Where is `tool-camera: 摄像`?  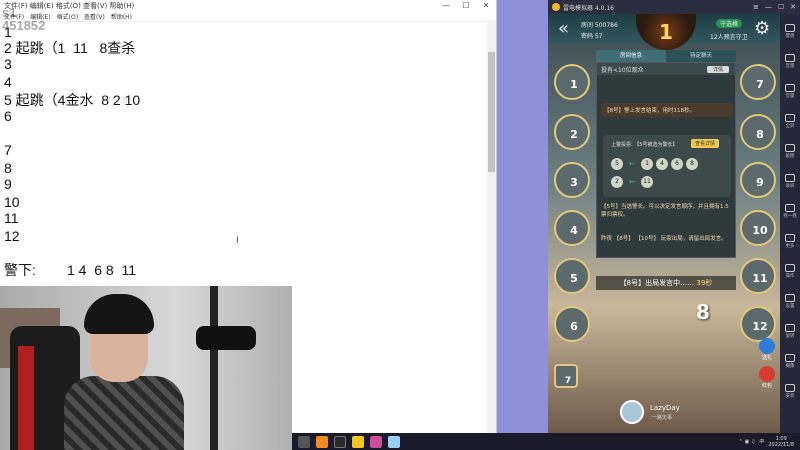 tool-camera: 摄像 is located at coordinates (790, 361).